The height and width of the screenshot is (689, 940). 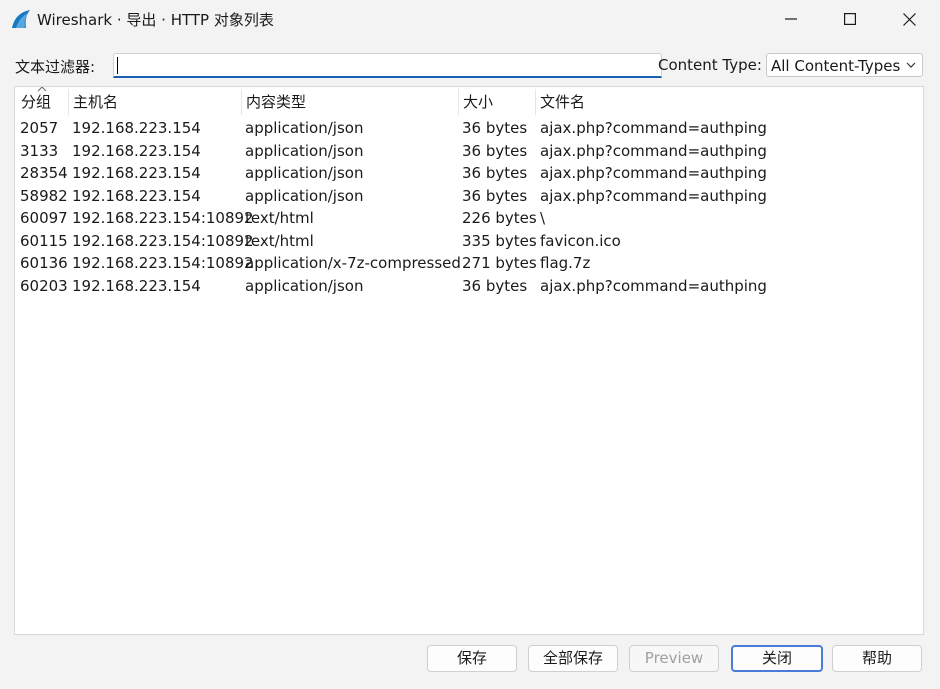 I want to click on text-filter-input, so click(x=387, y=65).